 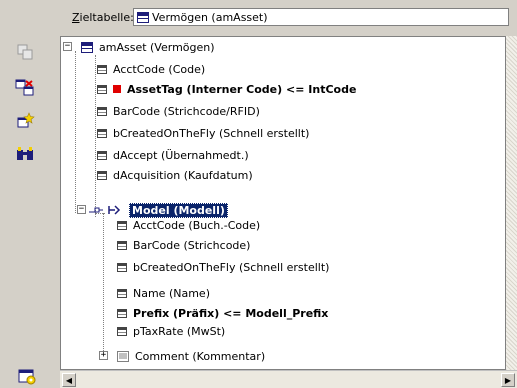 I want to click on tree-item: dAccept (Übernahmedt.), so click(x=173, y=155).